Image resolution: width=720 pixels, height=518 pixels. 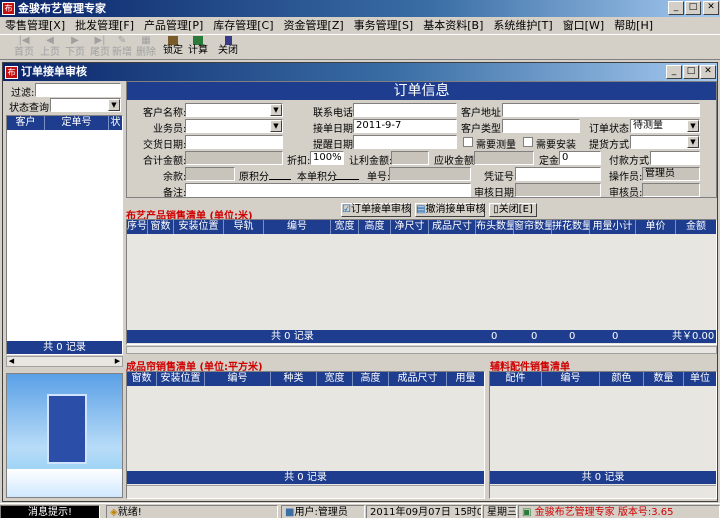 What do you see at coordinates (405, 142) in the screenshot?
I see `remind-date-input` at bounding box center [405, 142].